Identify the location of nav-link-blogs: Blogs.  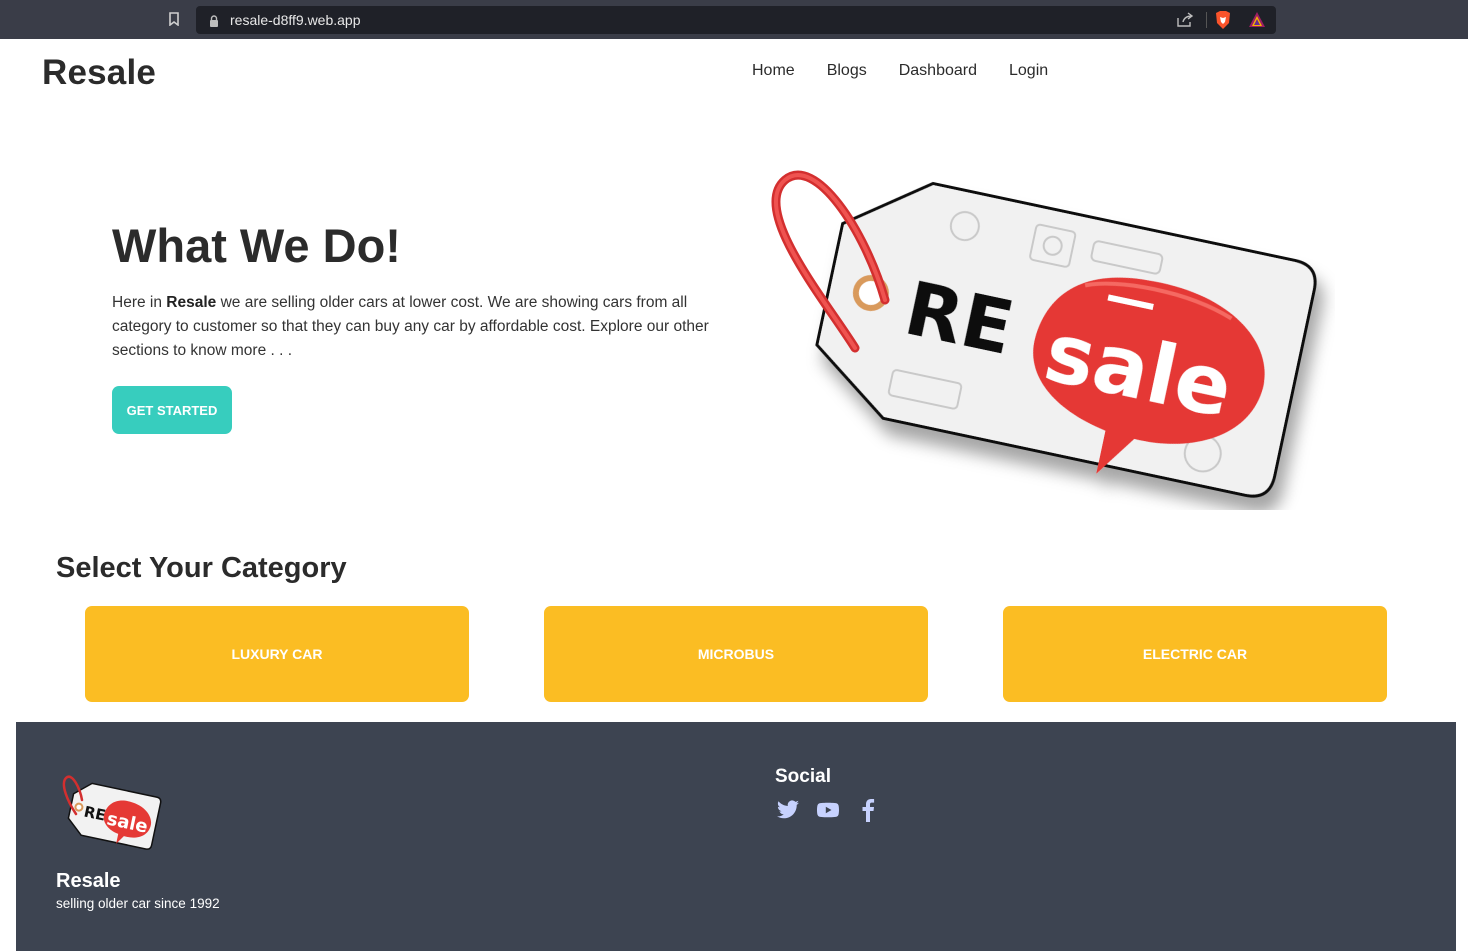
(847, 71).